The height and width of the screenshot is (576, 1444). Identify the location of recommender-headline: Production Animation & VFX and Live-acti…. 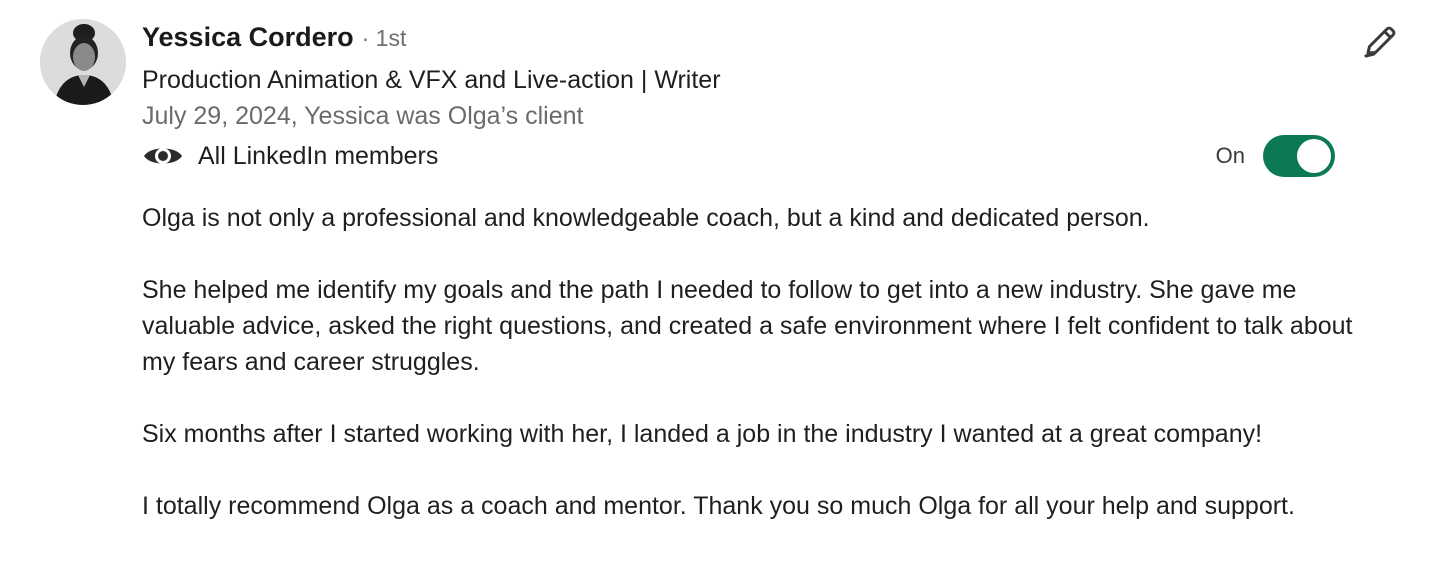
(431, 80).